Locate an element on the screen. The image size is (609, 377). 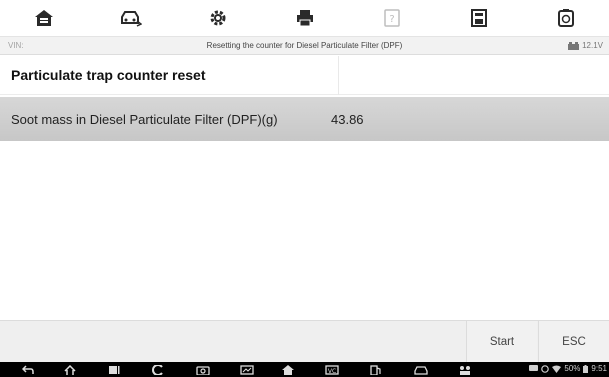
android-home-button is located at coordinates (70, 369).